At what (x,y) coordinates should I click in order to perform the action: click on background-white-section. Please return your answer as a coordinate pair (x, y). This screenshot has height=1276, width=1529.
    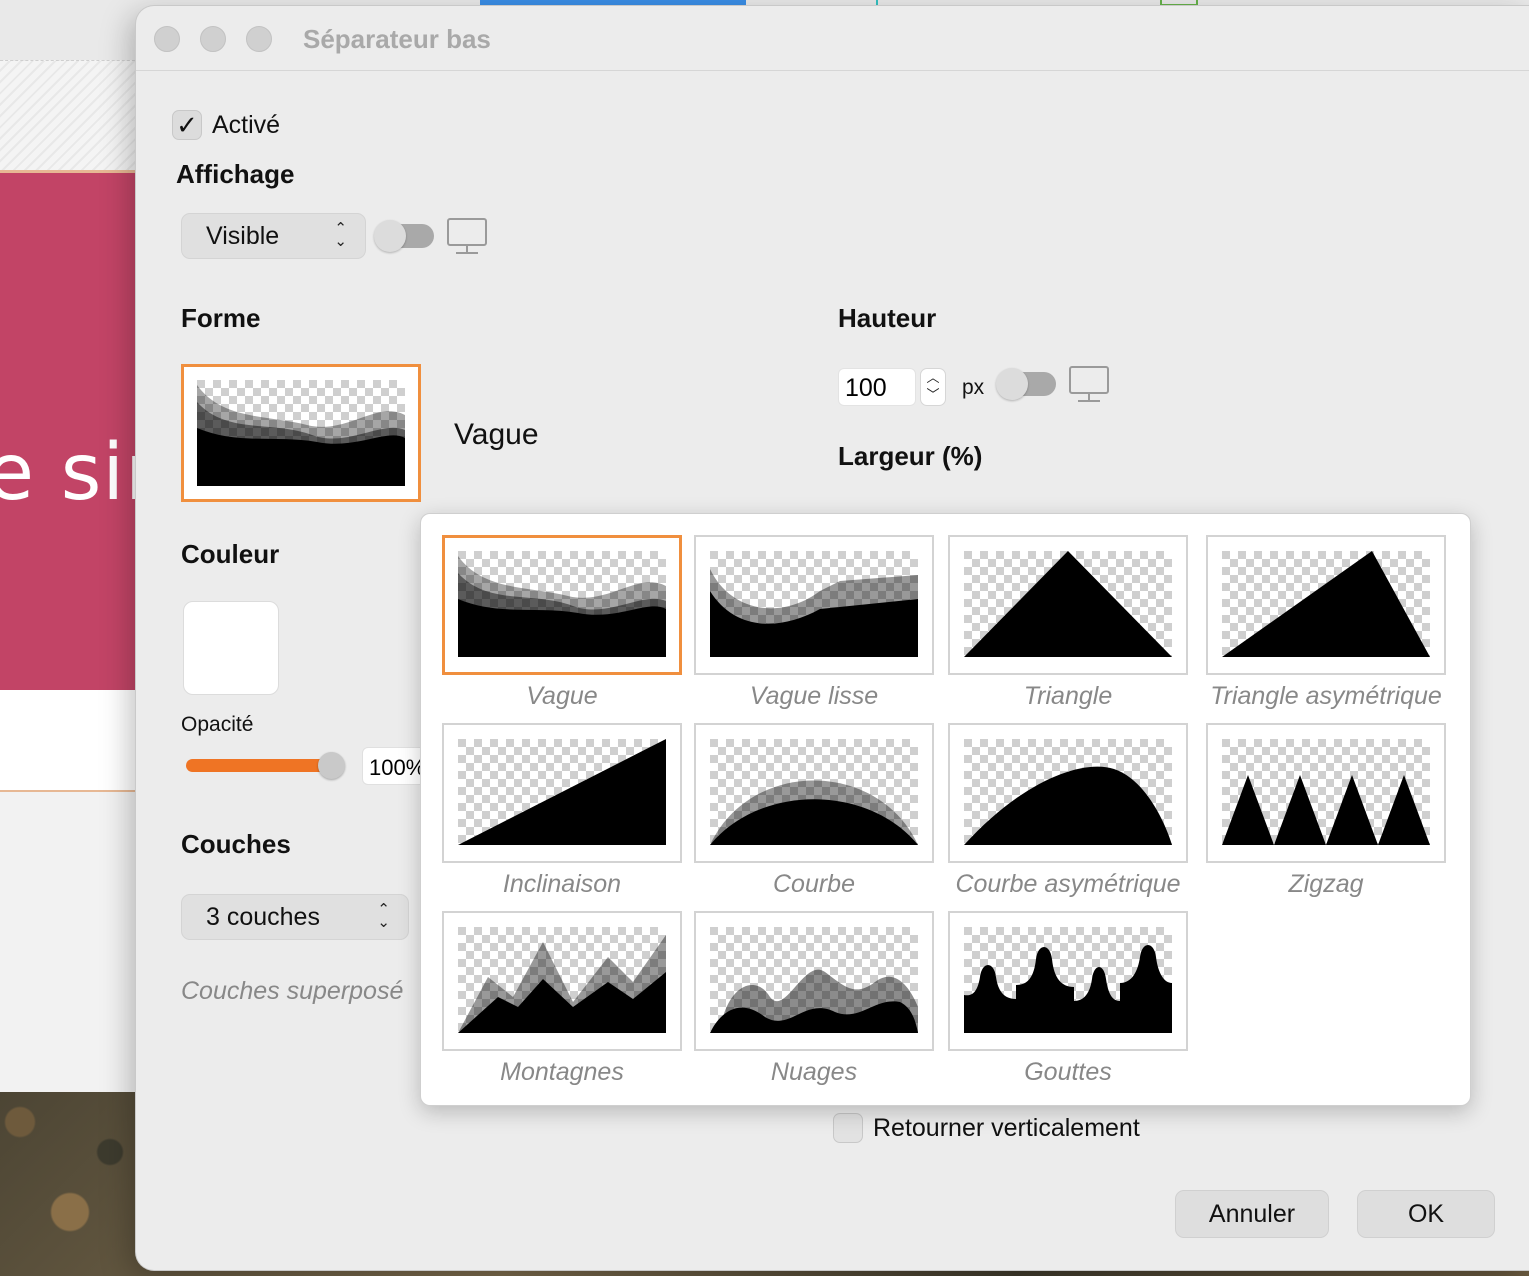
    Looking at the image, I should click on (70, 741).